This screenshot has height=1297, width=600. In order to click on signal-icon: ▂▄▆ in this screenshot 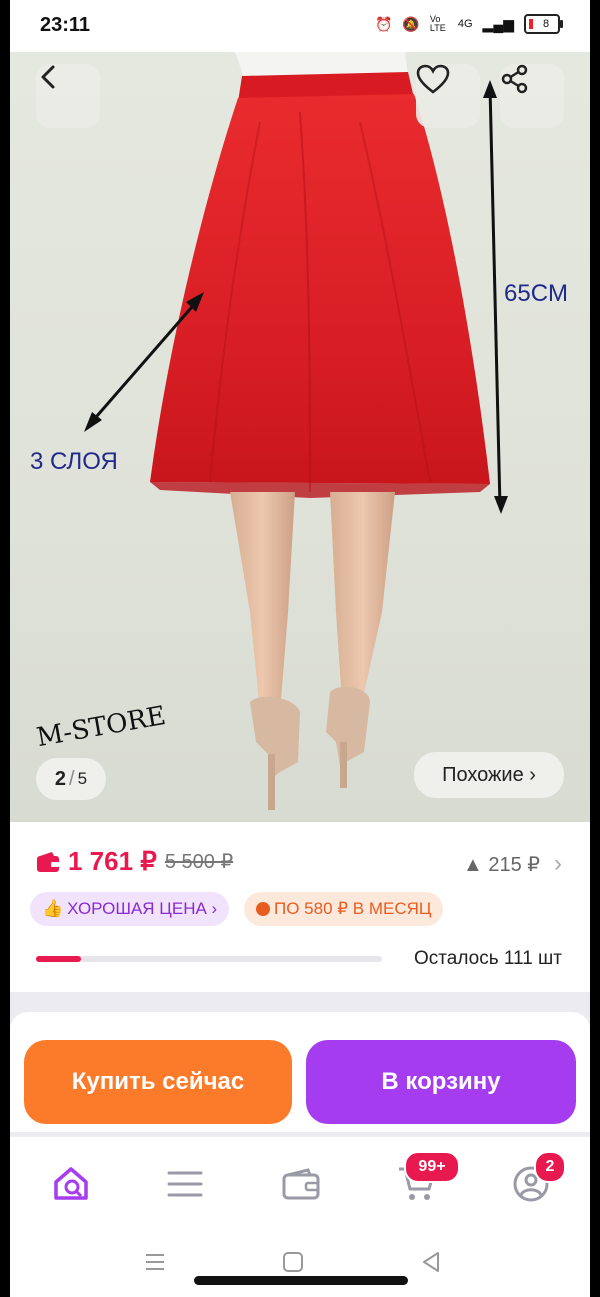, I will do `click(498, 23)`.